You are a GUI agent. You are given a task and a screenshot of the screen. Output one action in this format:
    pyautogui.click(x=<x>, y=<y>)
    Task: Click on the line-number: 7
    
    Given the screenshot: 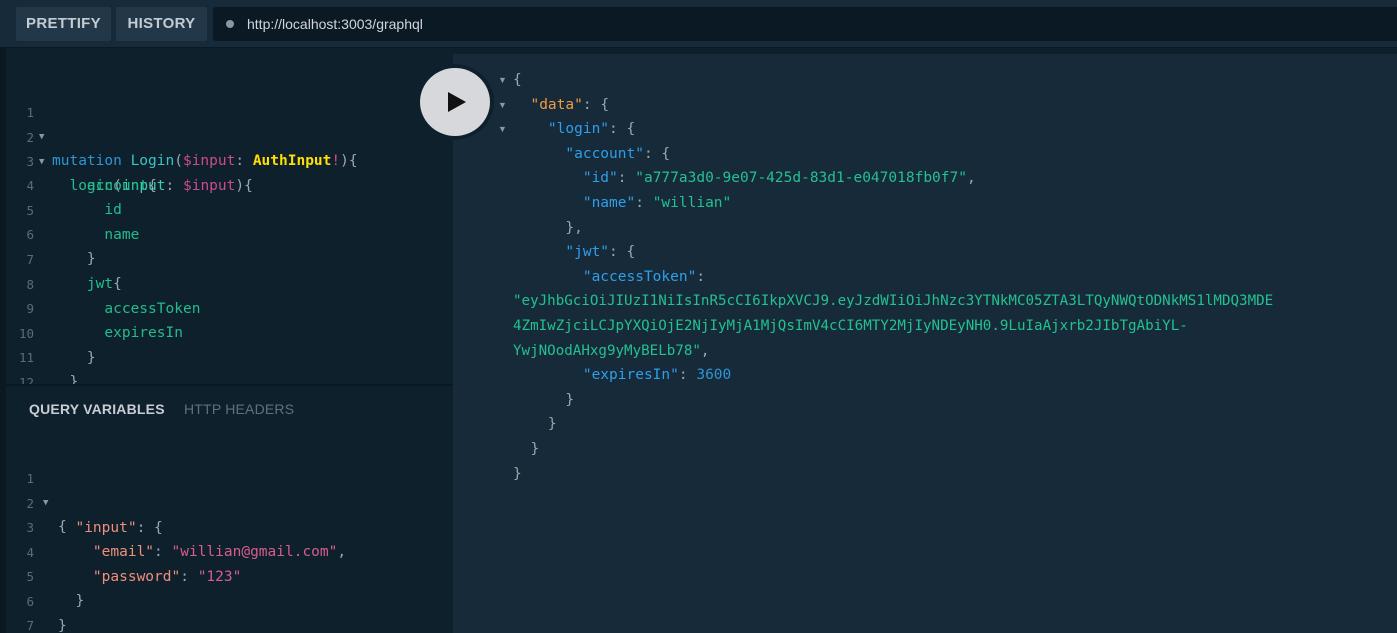 What is the action you would take?
    pyautogui.click(x=30, y=625)
    